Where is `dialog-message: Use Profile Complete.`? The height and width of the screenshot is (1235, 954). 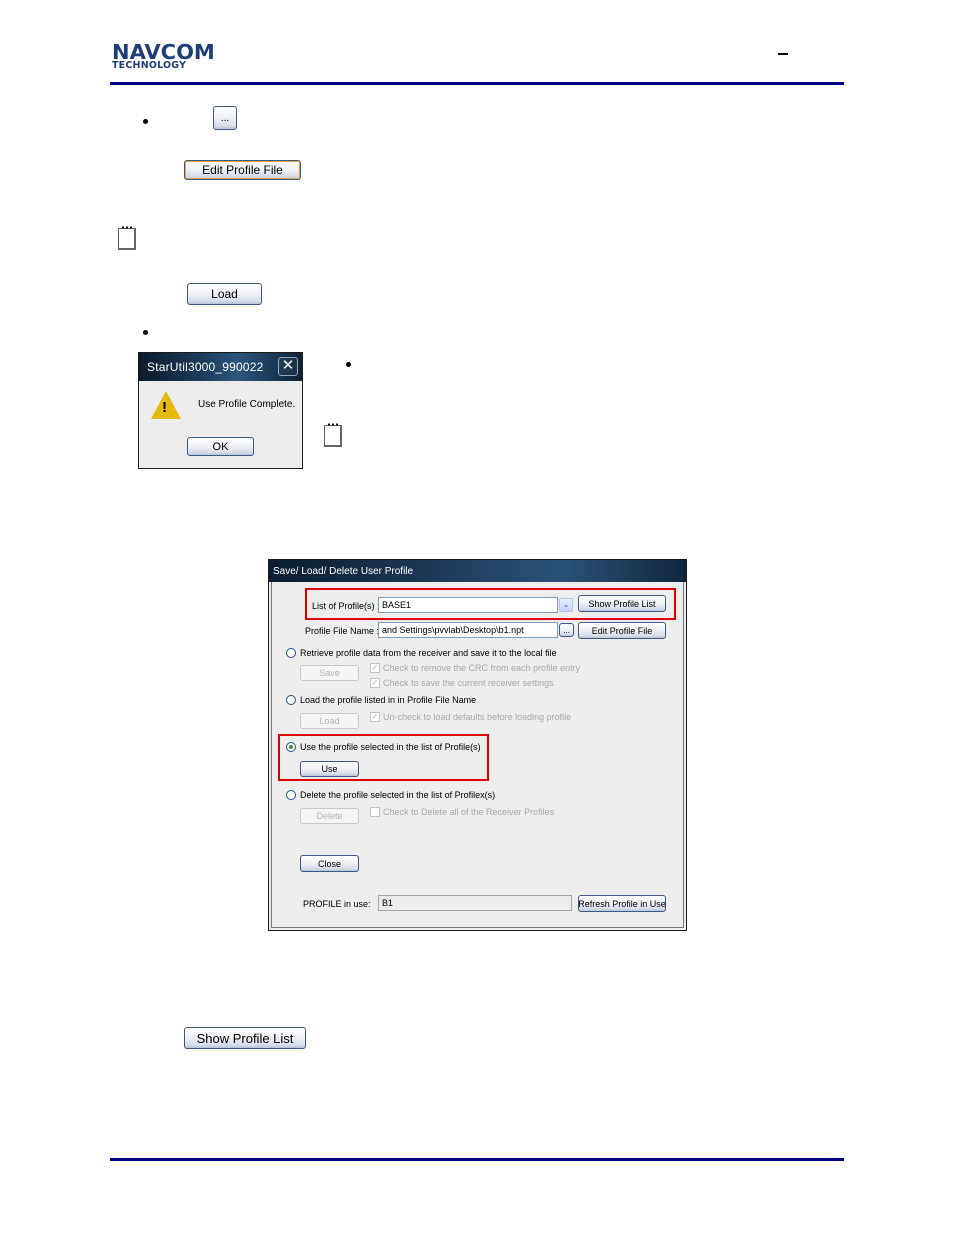
dialog-message: Use Profile Complete. is located at coordinates (247, 404).